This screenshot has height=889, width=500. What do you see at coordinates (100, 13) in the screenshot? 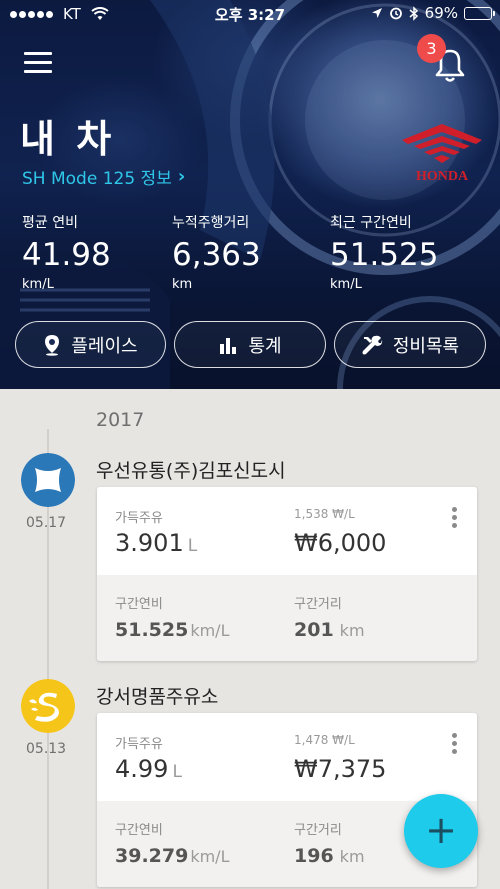
I see `wifi-icon` at bounding box center [100, 13].